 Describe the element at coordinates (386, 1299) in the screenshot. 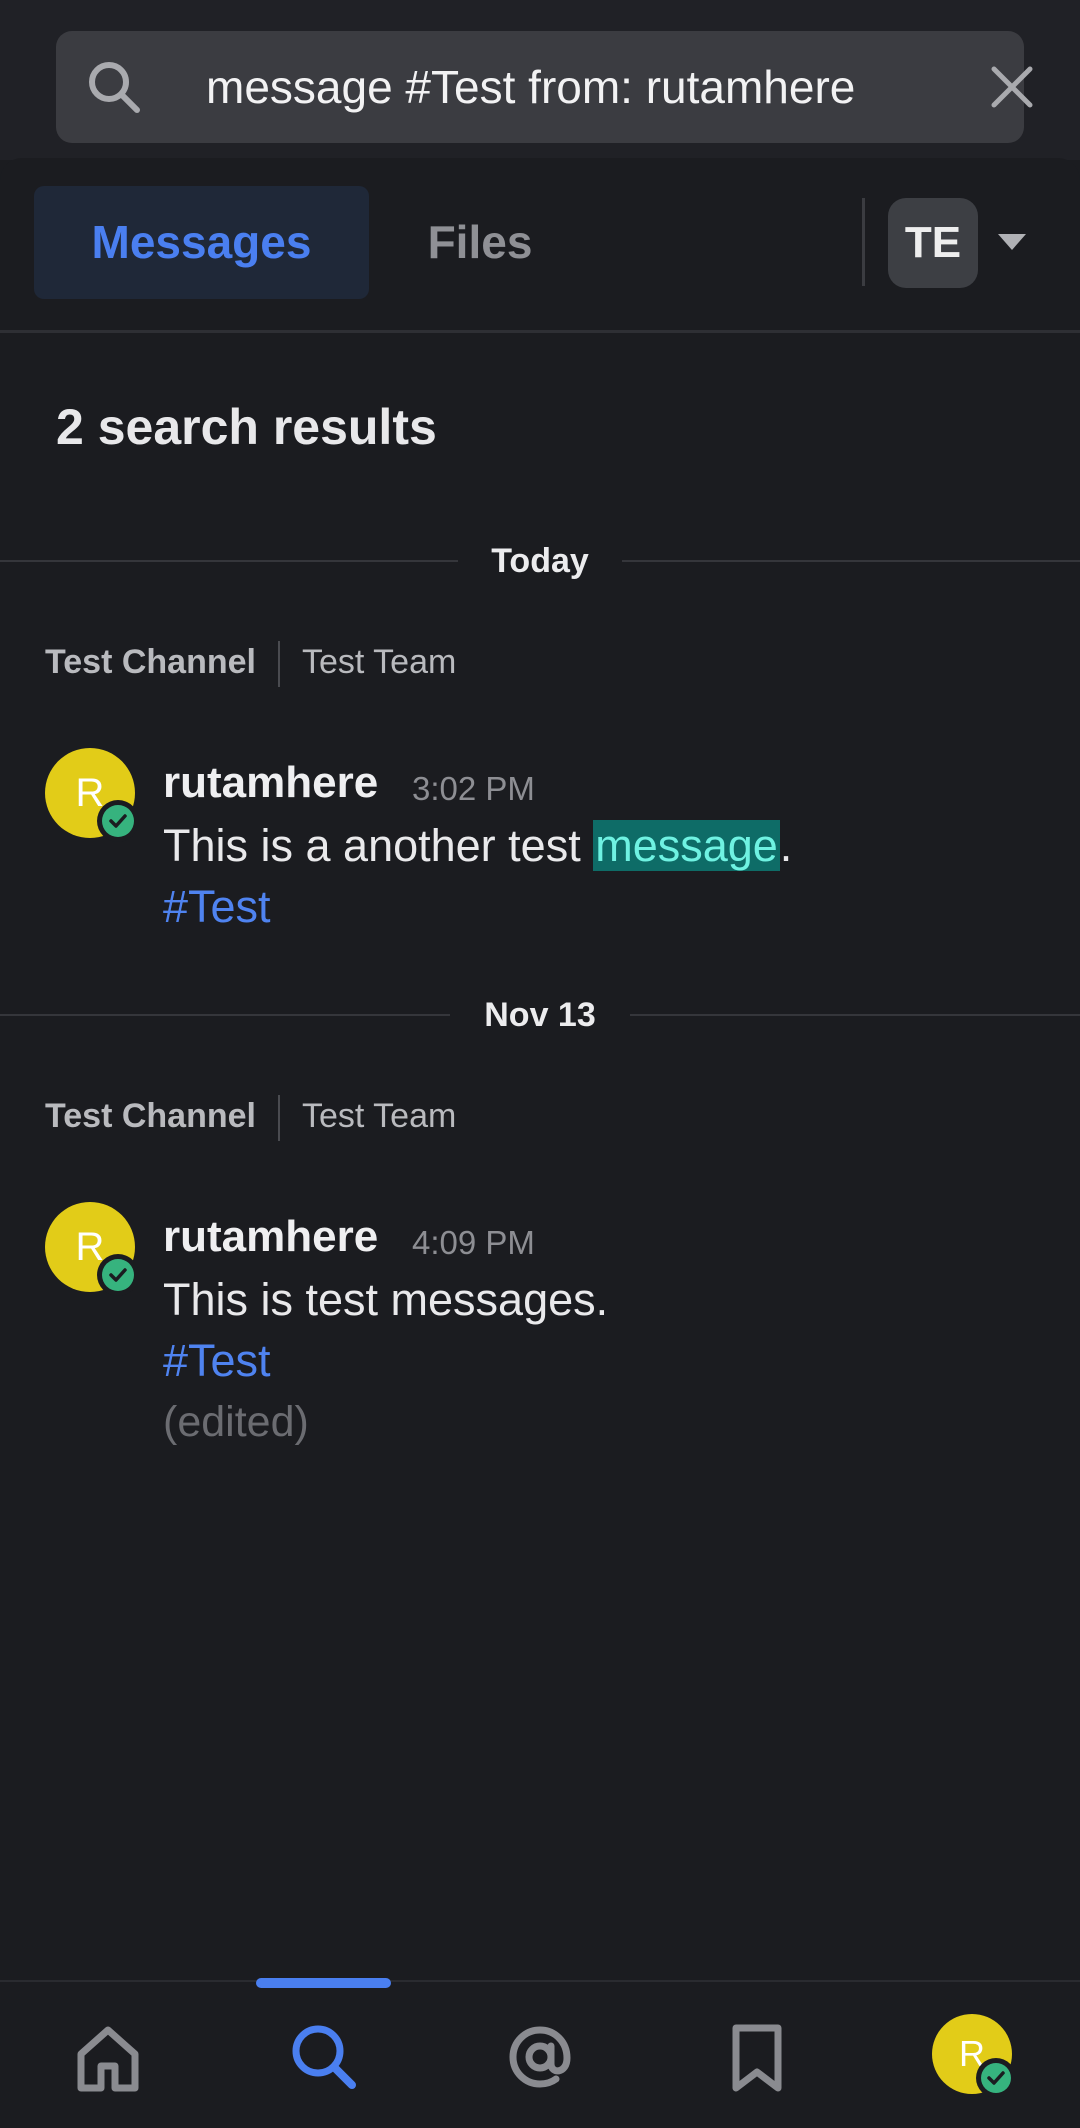

I see `post-message: This is test messages.` at that location.